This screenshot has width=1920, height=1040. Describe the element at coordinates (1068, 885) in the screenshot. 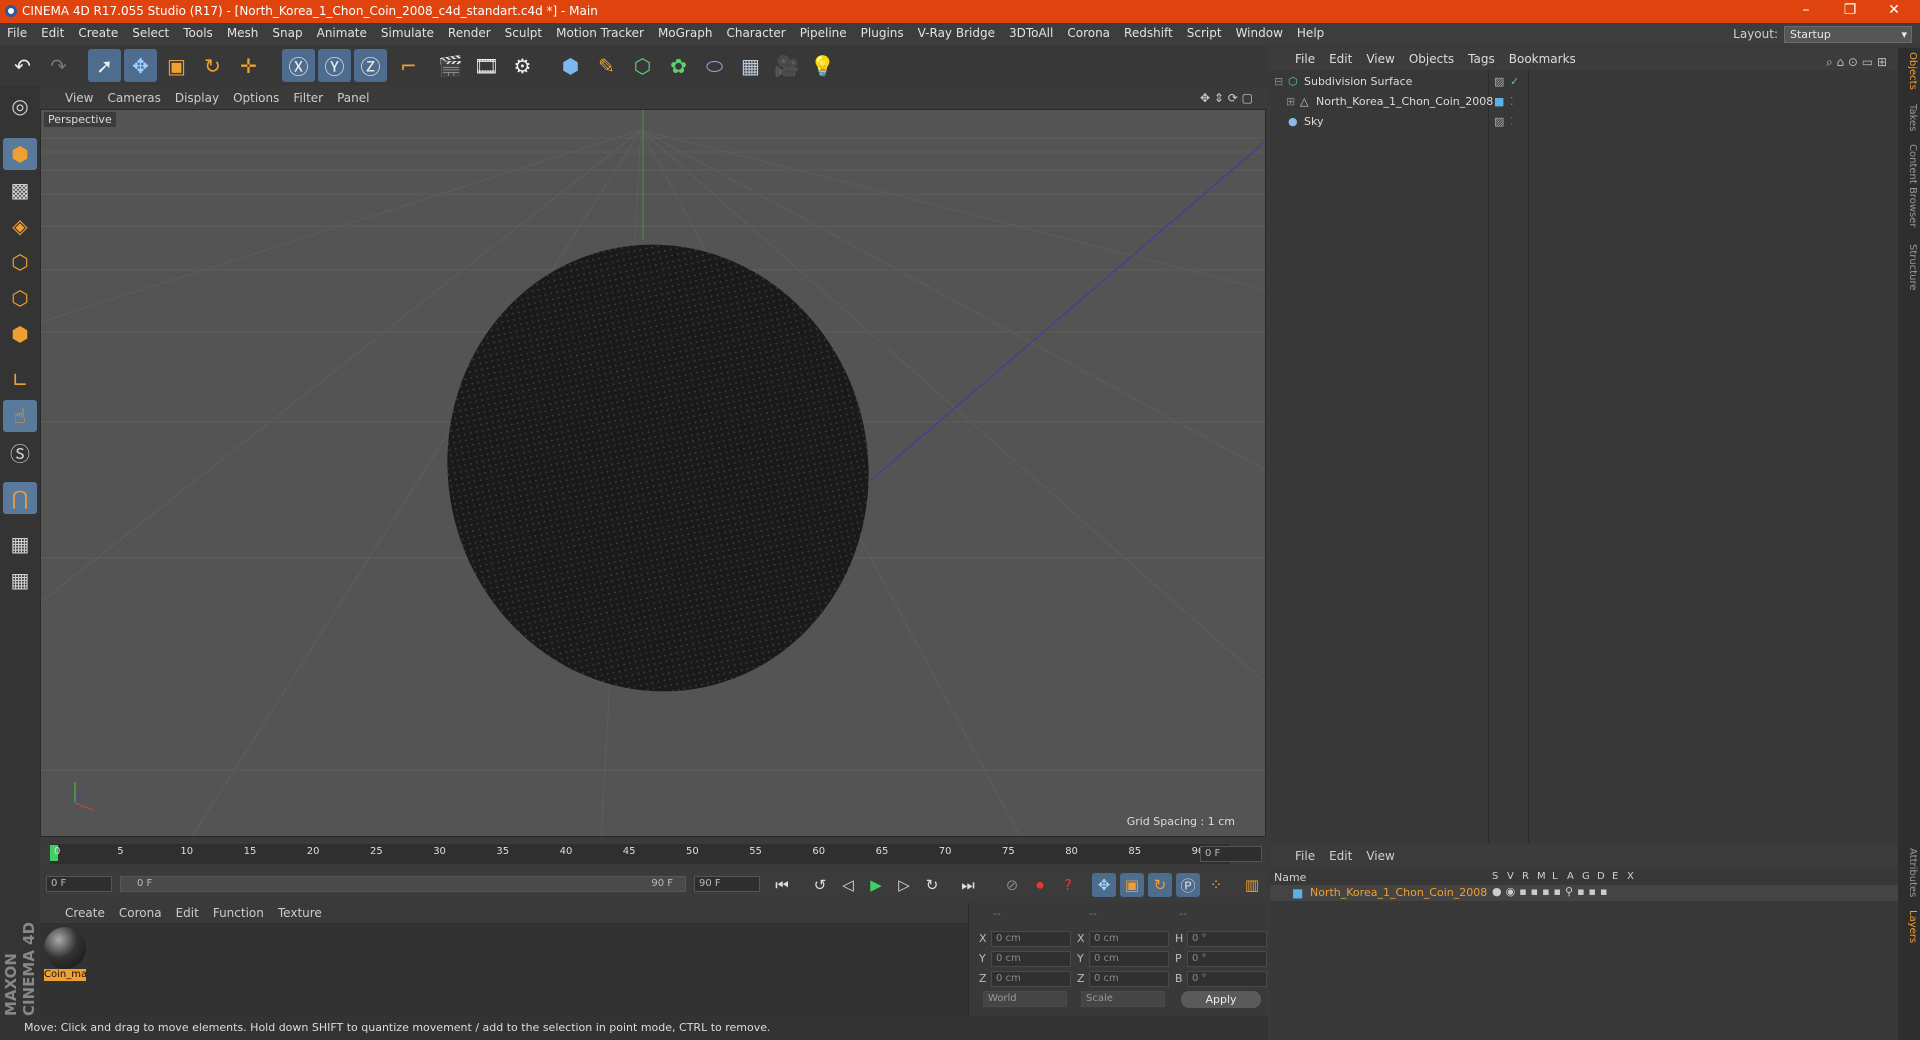

I see `keyframe-selection-icon: ?` at that location.